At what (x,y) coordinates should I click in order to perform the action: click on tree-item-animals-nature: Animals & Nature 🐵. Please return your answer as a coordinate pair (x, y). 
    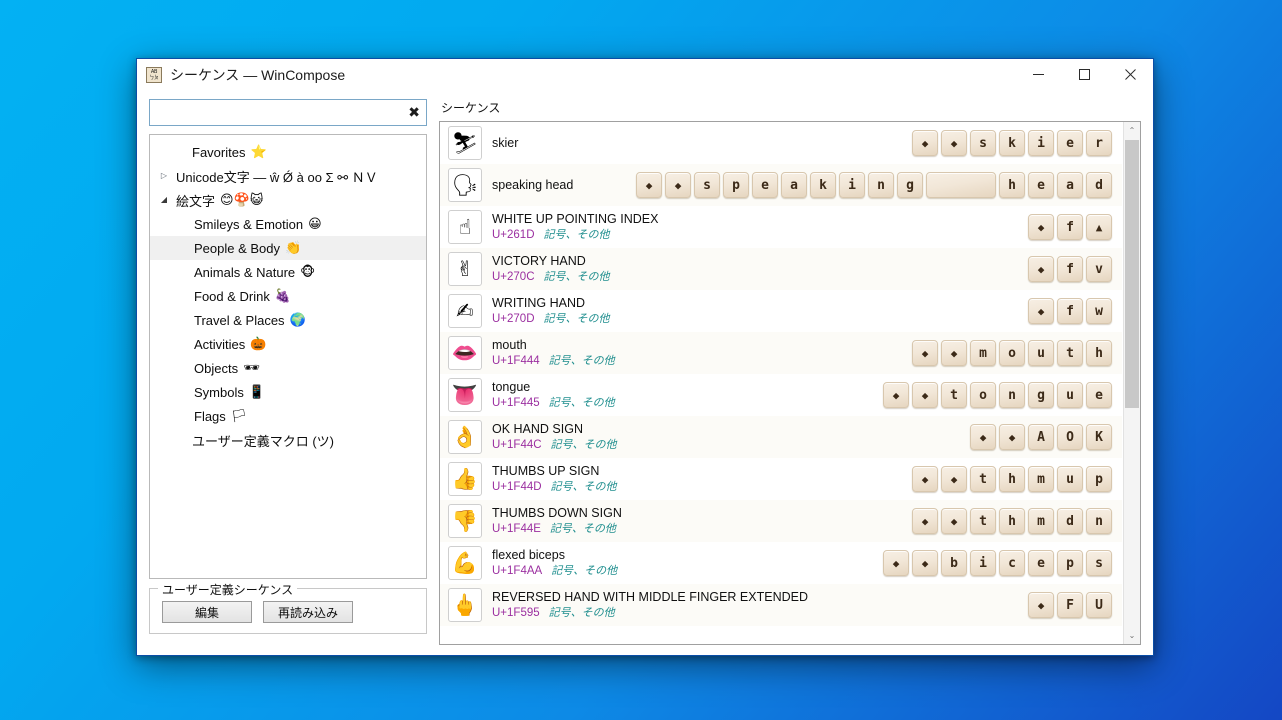
    Looking at the image, I should click on (288, 272).